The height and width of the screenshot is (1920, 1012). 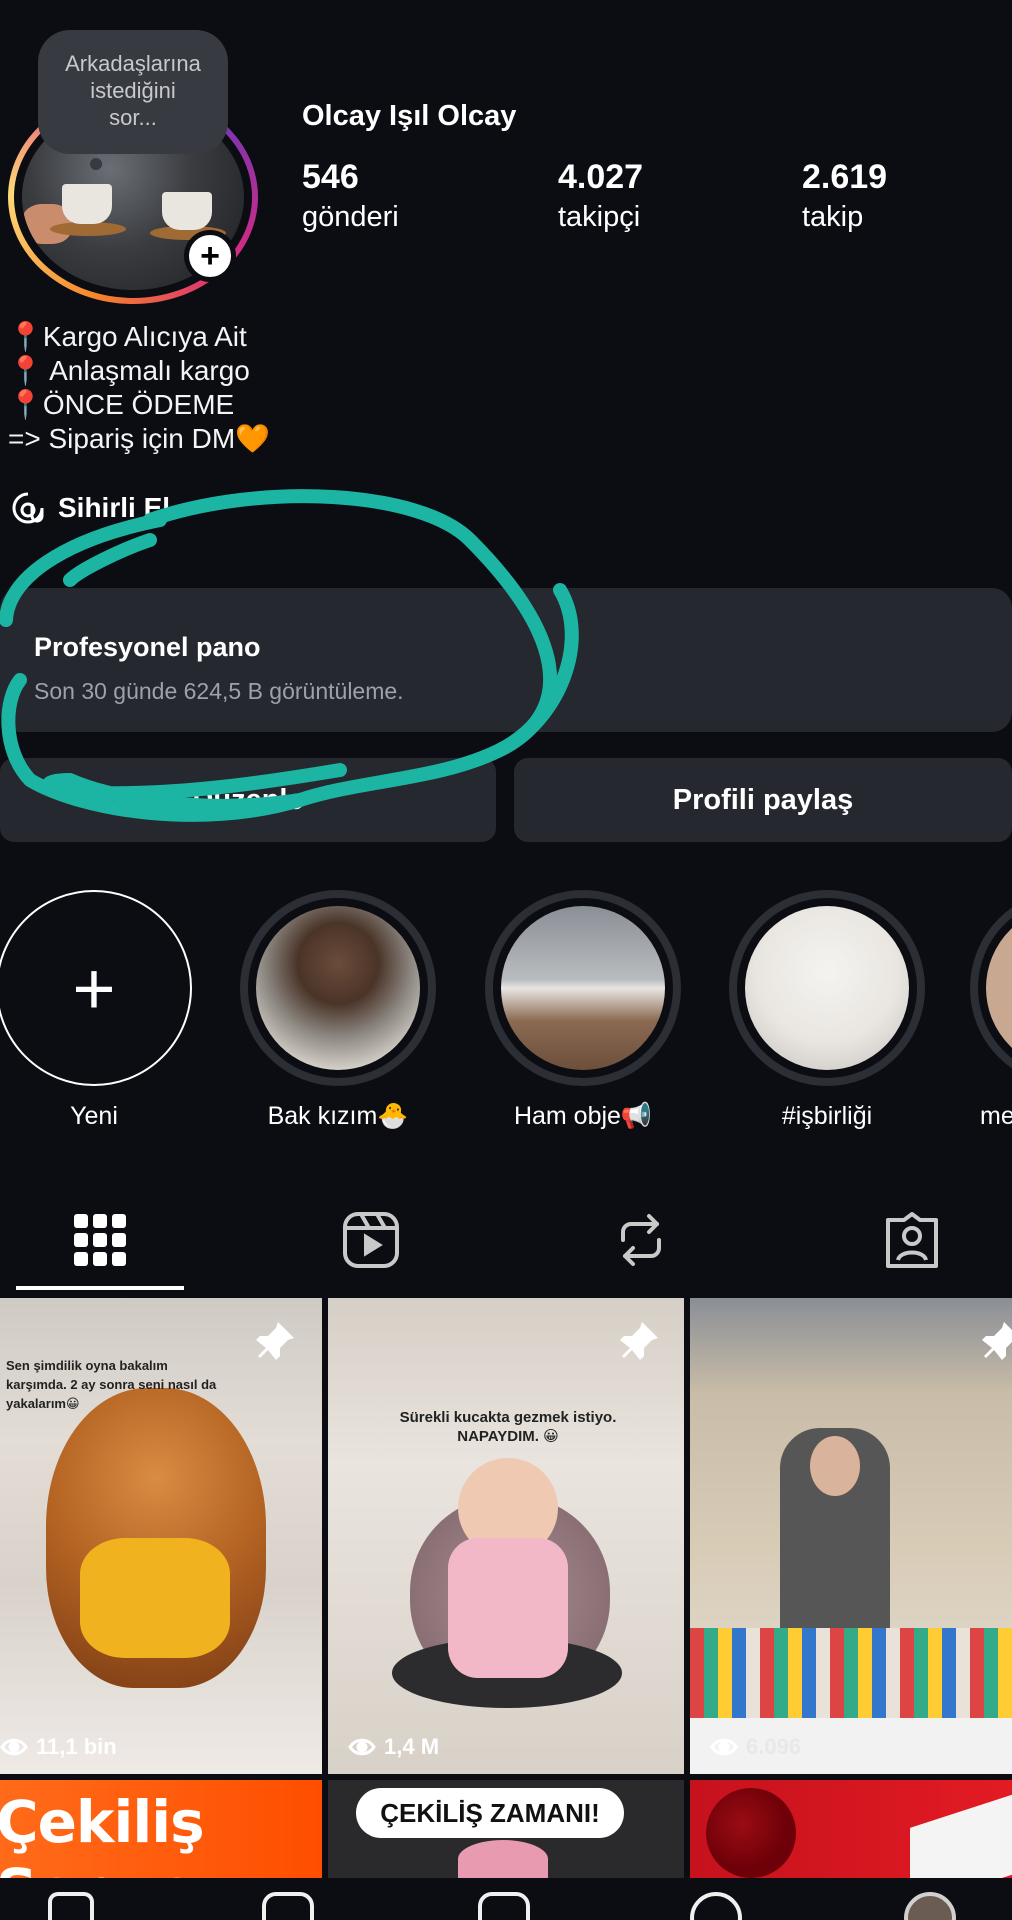 I want to click on dashboard-subtitle: Son 30 günde 624,5 B görüntüleme., so click(x=219, y=691).